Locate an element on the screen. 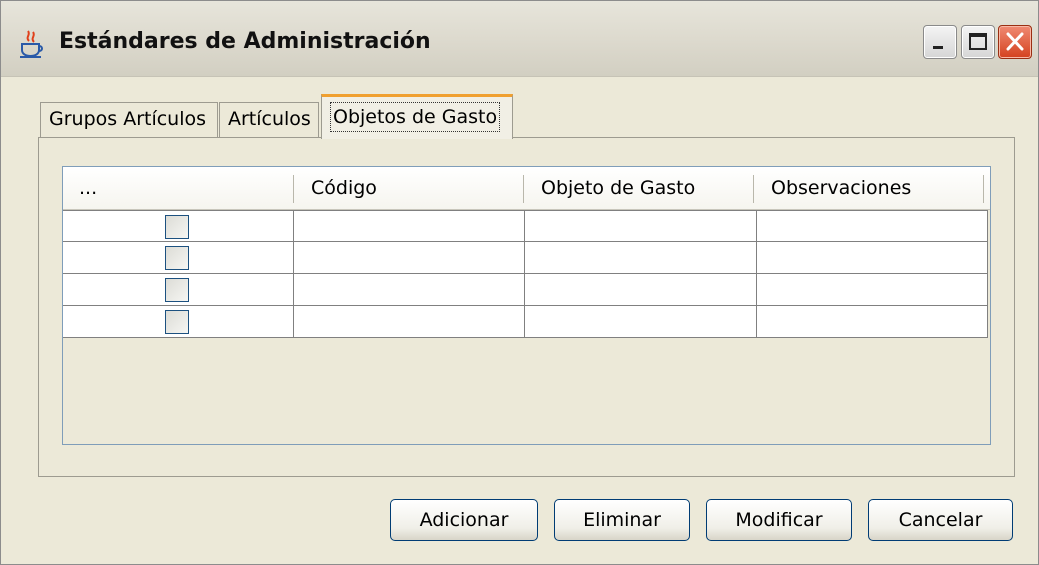 Image resolution: width=1039 pixels, height=565 pixels. close-icon is located at coordinates (1015, 41).